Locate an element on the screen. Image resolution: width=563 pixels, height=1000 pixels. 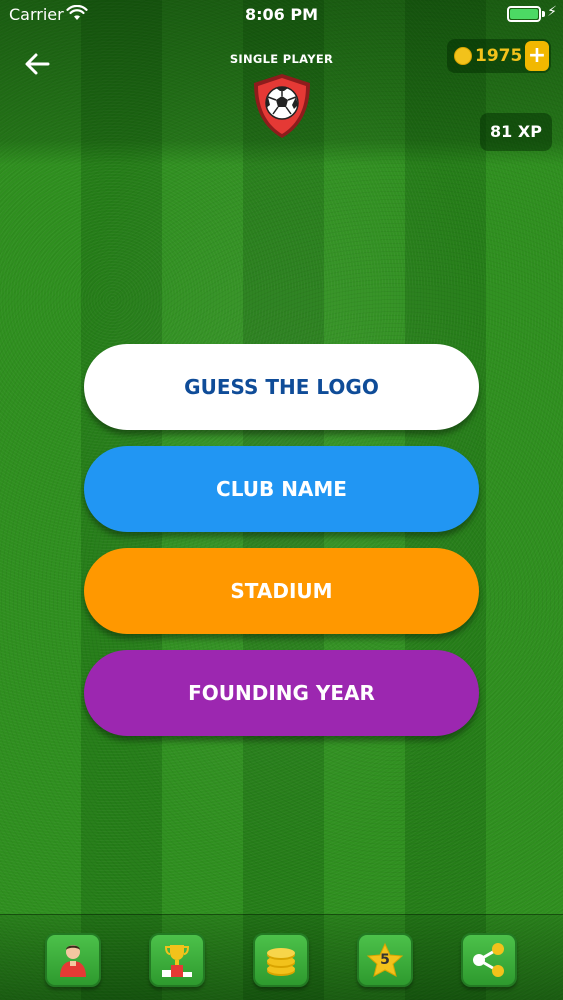
coin-balance: 1975 + is located at coordinates (499, 56).